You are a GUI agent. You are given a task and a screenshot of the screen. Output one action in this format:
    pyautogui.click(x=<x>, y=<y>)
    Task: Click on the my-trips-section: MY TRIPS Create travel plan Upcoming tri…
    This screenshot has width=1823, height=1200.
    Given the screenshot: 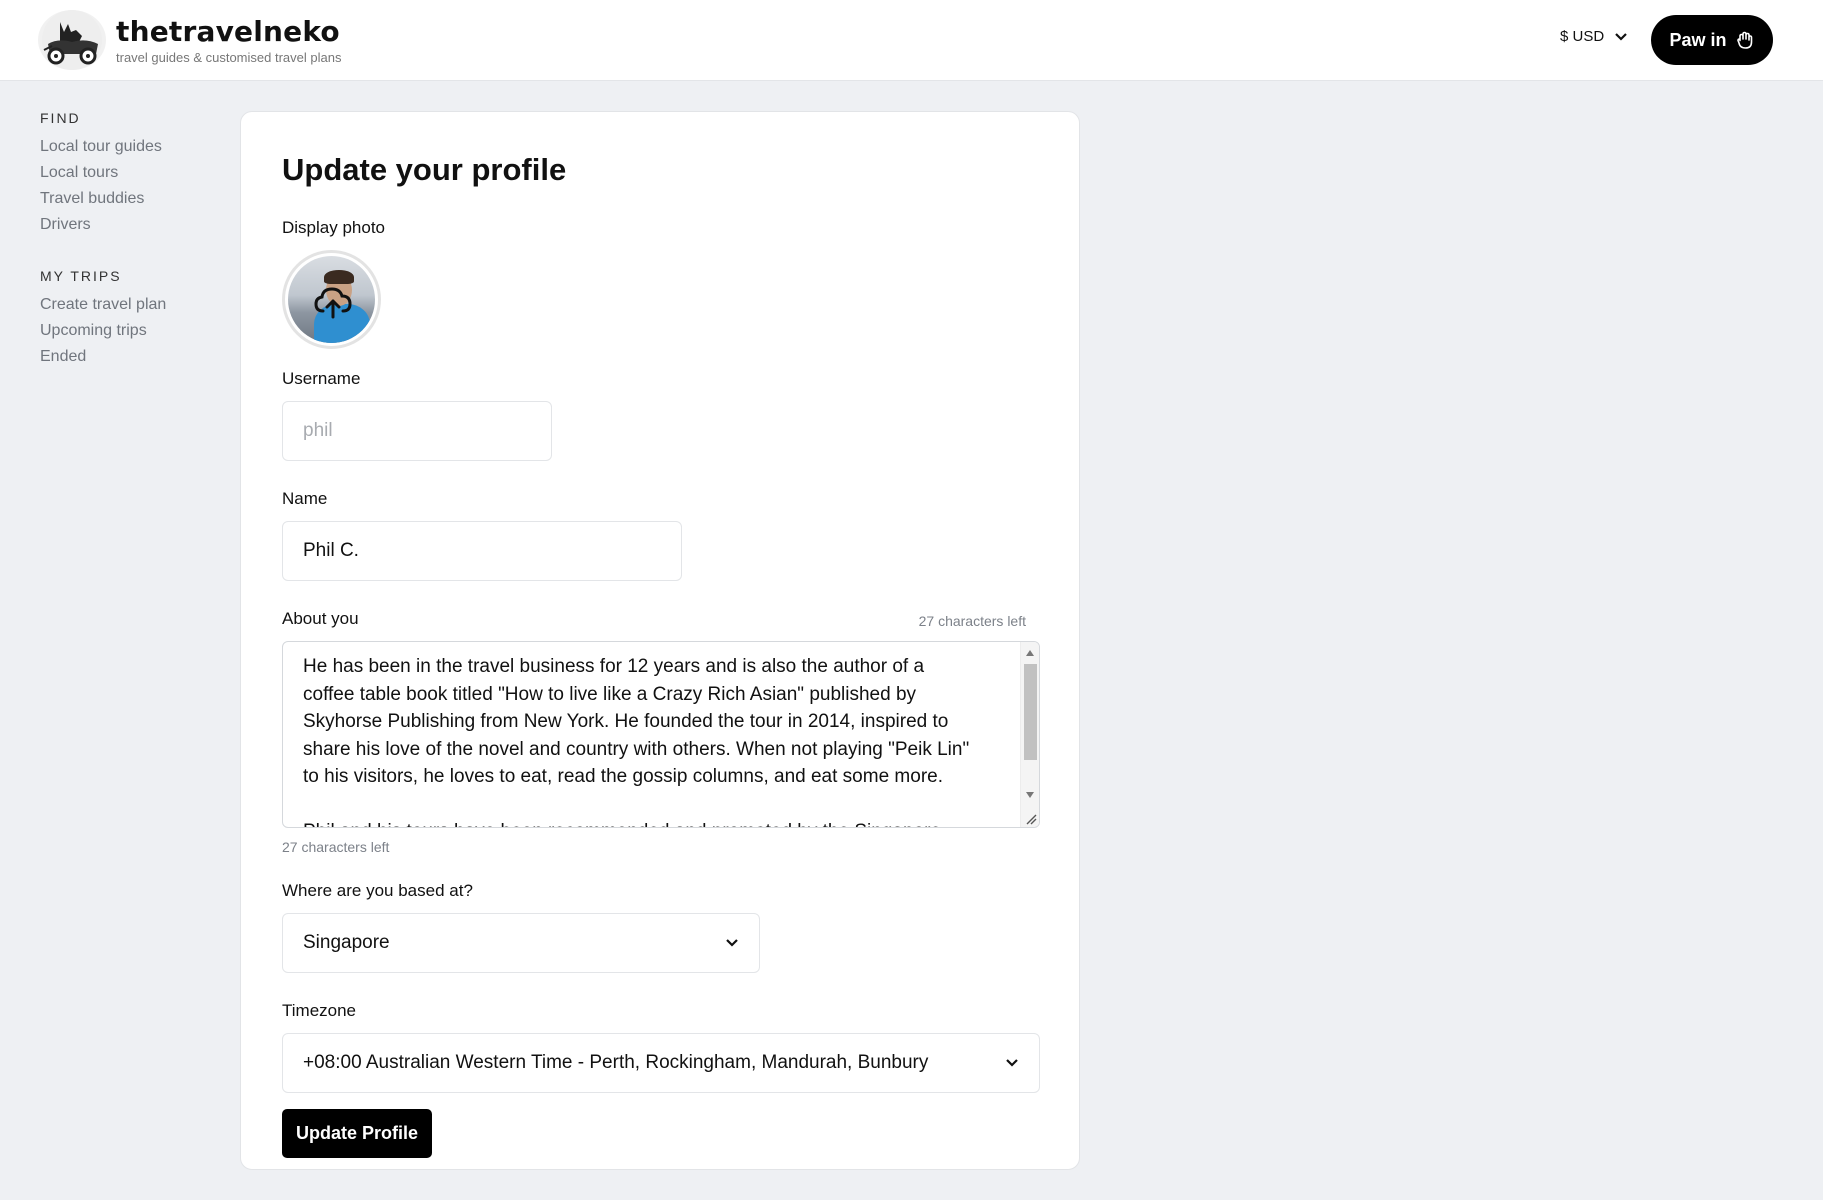 What is the action you would take?
    pyautogui.click(x=130, y=319)
    